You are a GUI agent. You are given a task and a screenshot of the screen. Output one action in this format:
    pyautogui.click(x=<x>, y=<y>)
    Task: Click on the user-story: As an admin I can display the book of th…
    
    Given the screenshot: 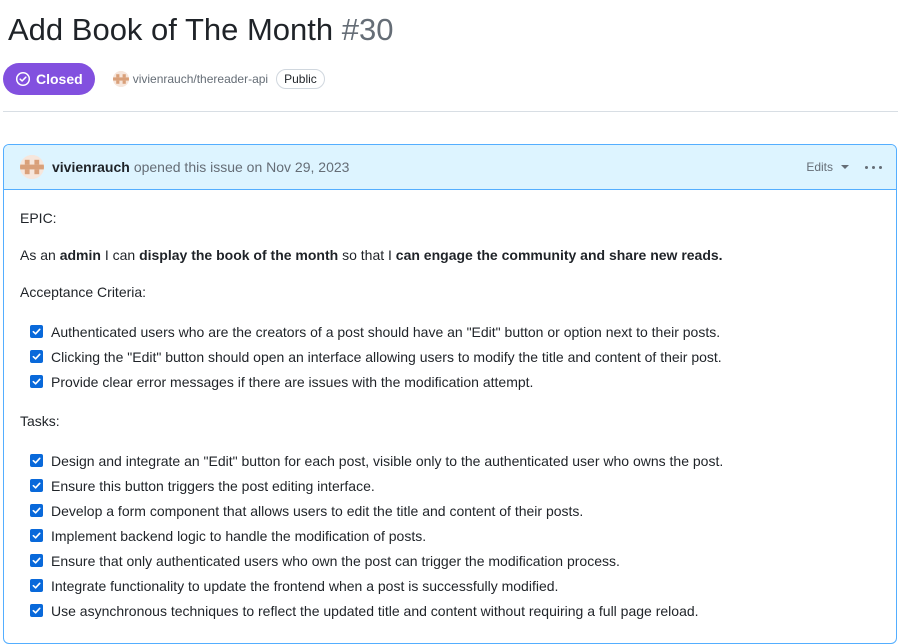 What is the action you would take?
    pyautogui.click(x=371, y=255)
    